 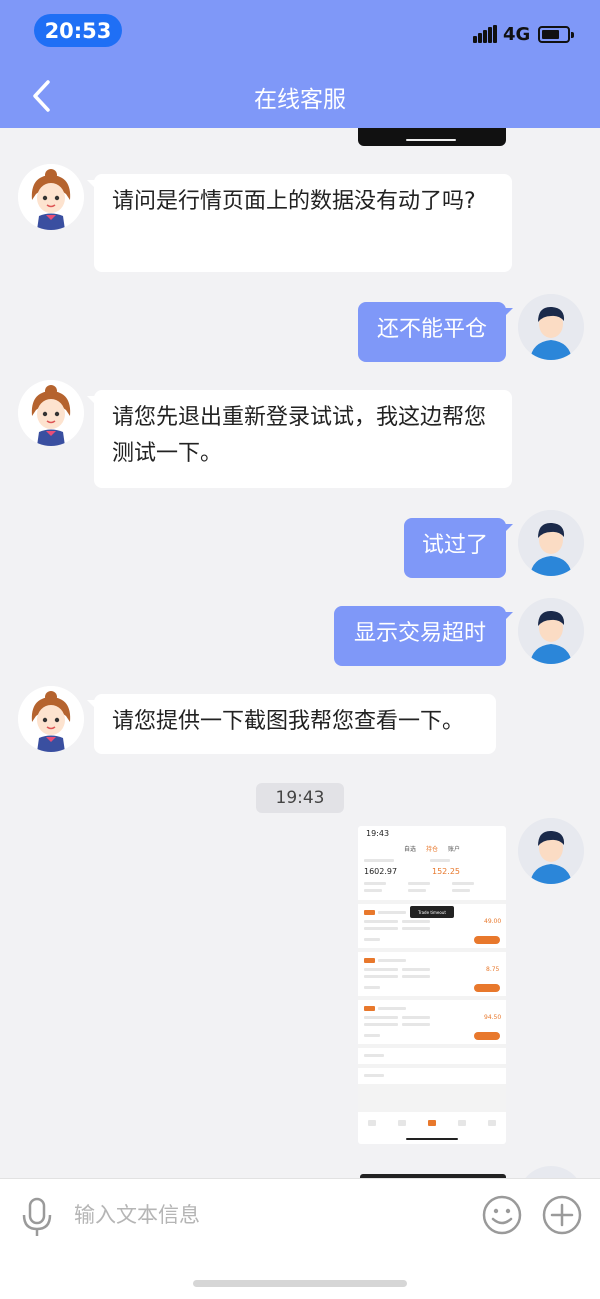 What do you see at coordinates (299, 223) in the screenshot?
I see `message-bubble-agent: 请问是行情页面上的数据没有动了吗?` at bounding box center [299, 223].